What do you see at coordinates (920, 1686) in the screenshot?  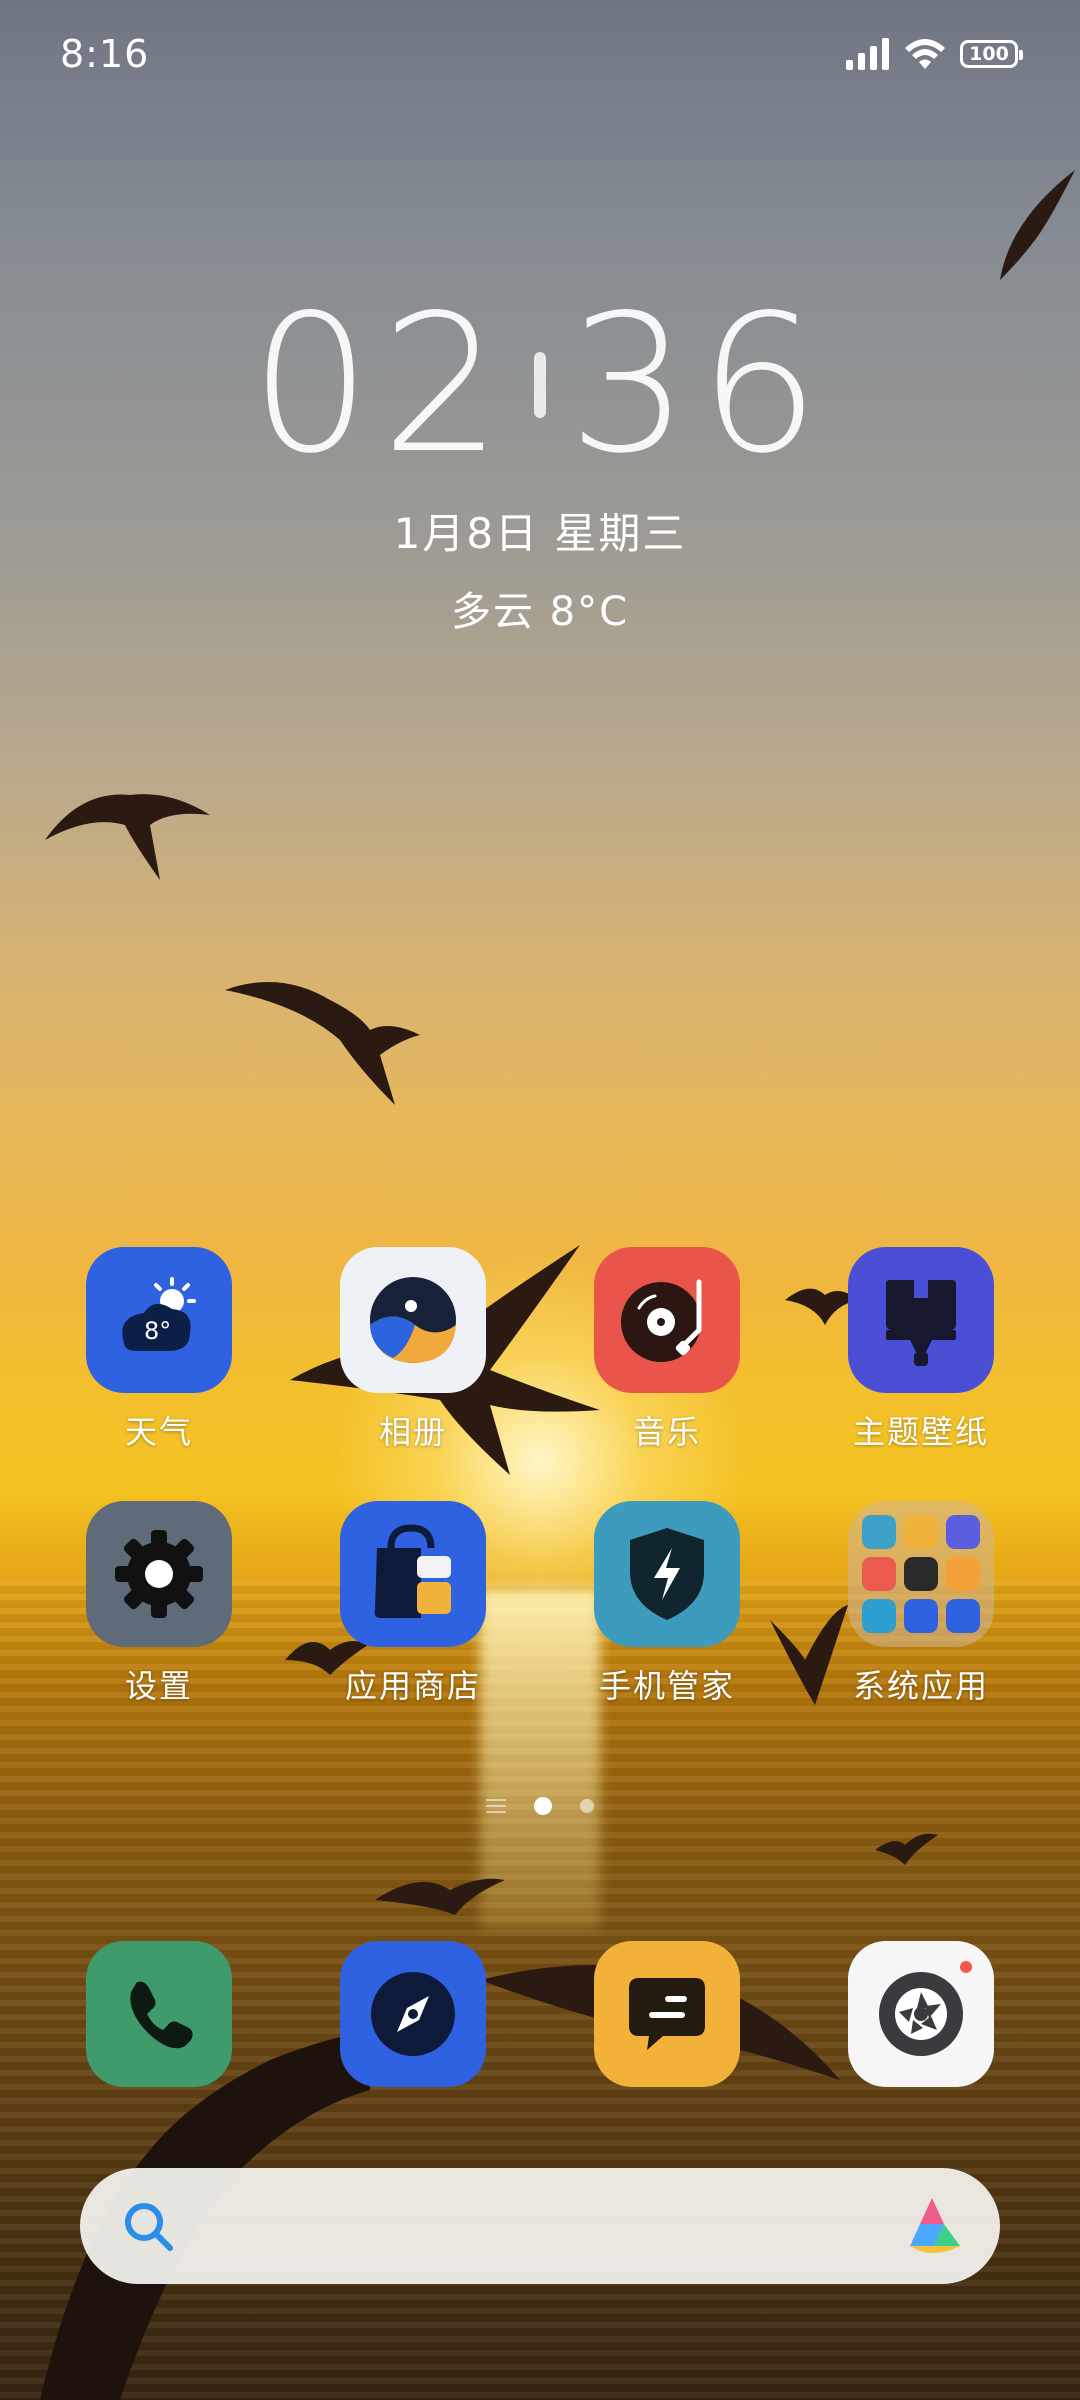 I see `app-label: 系统应用` at bounding box center [920, 1686].